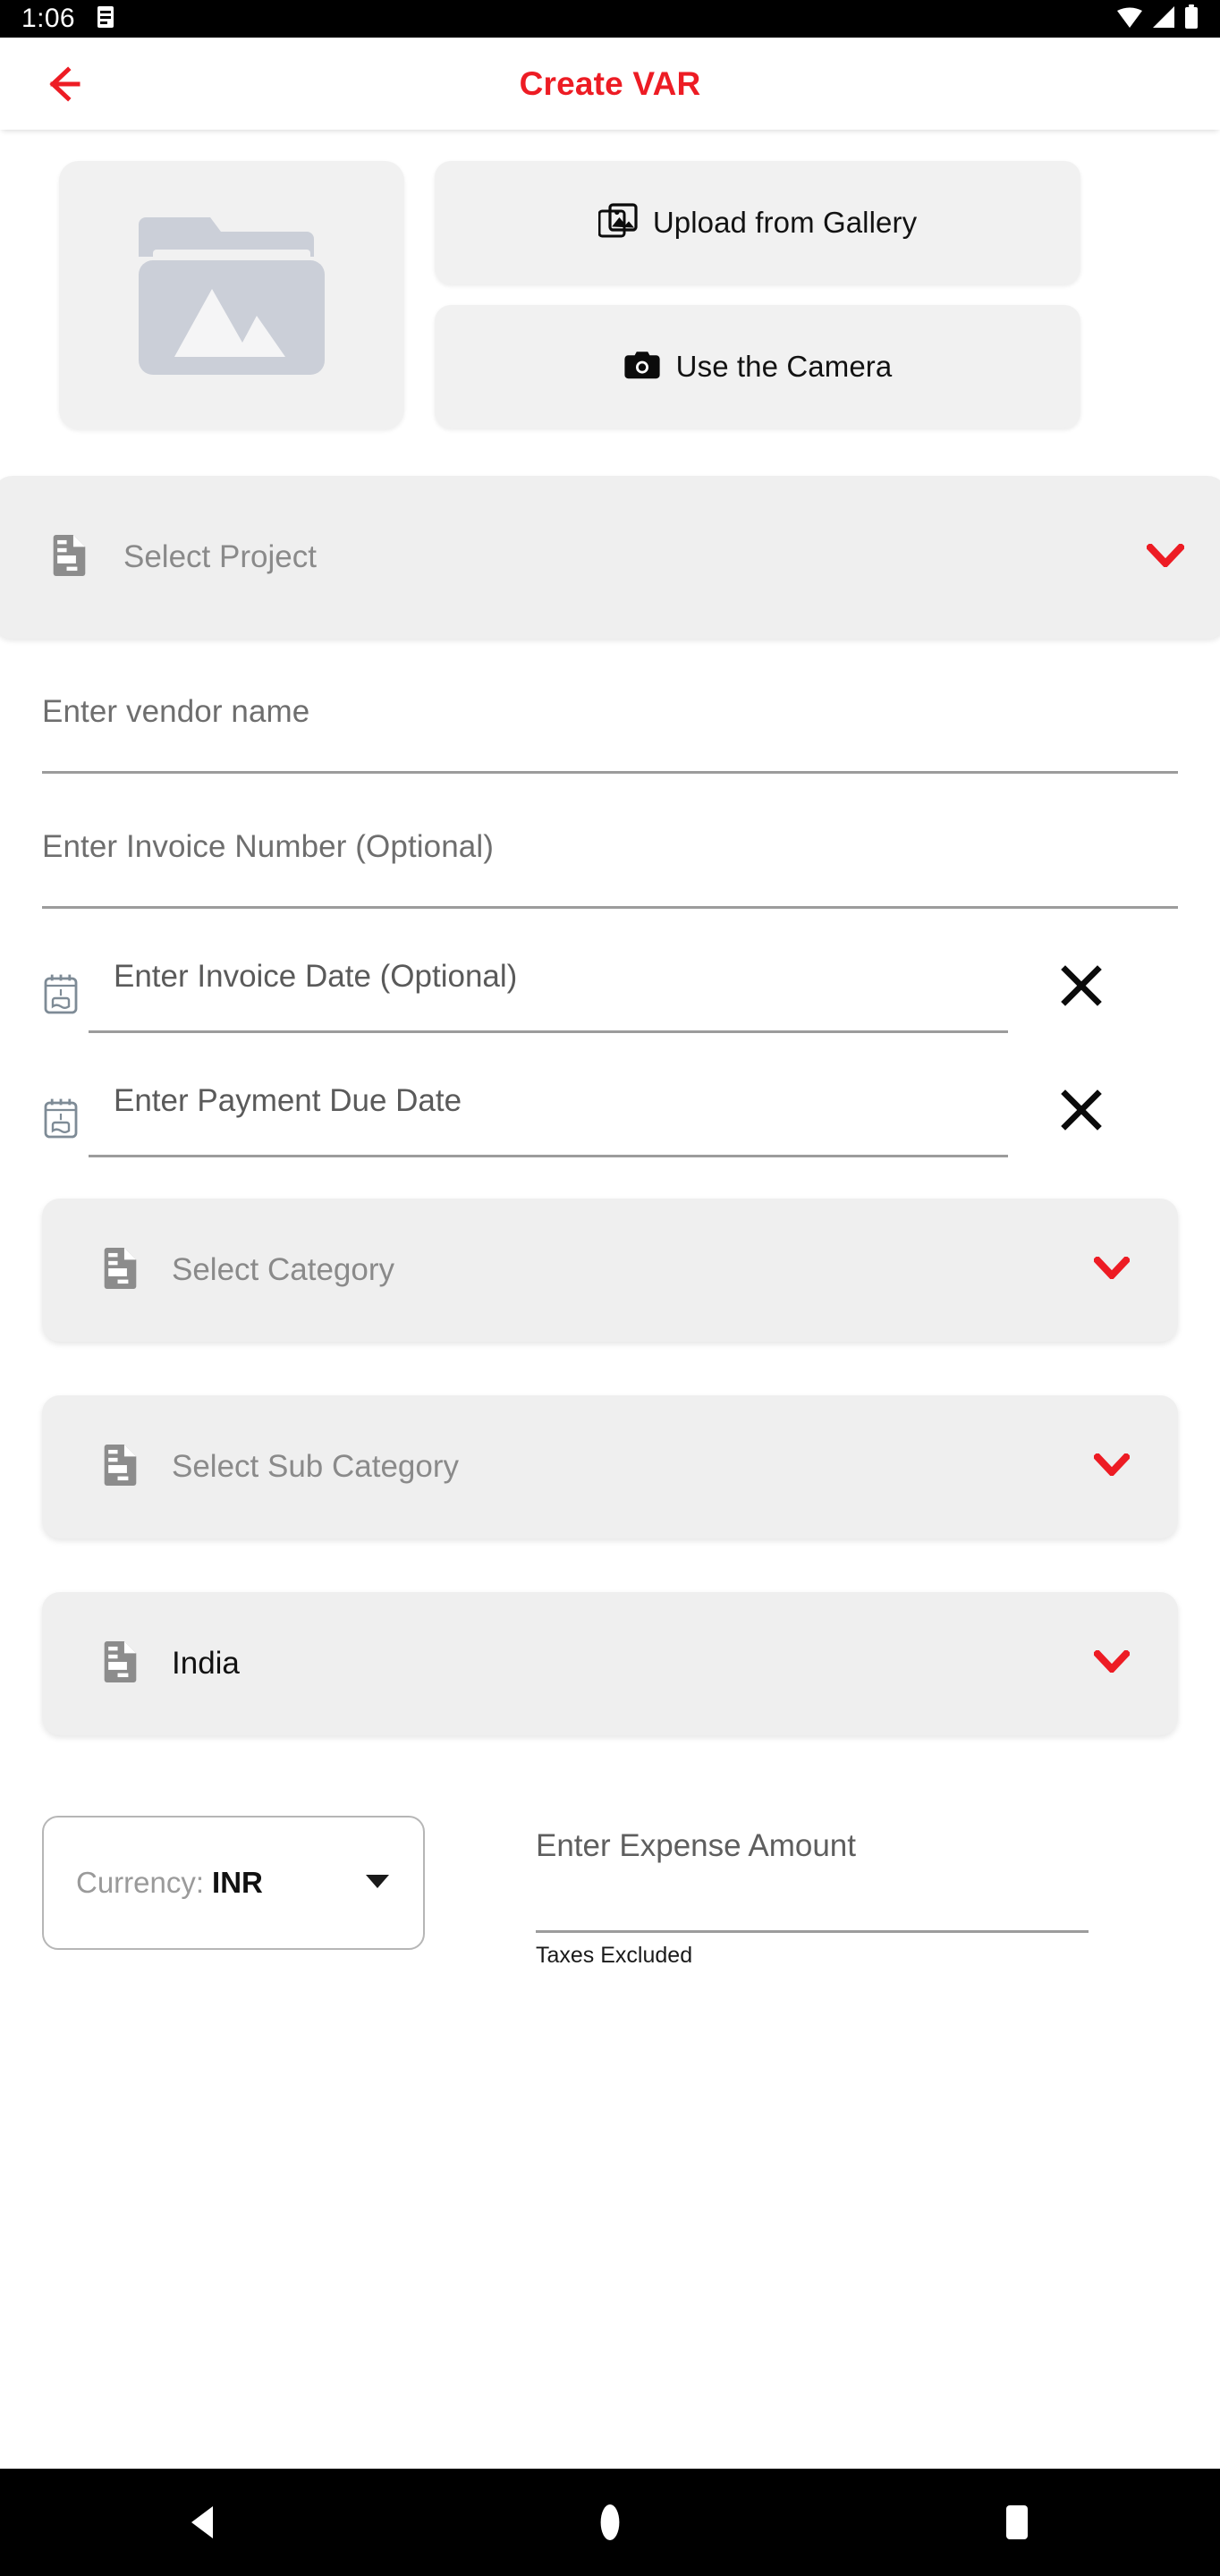 This screenshot has width=1220, height=2576. I want to click on payment-due-date-underline, so click(548, 1156).